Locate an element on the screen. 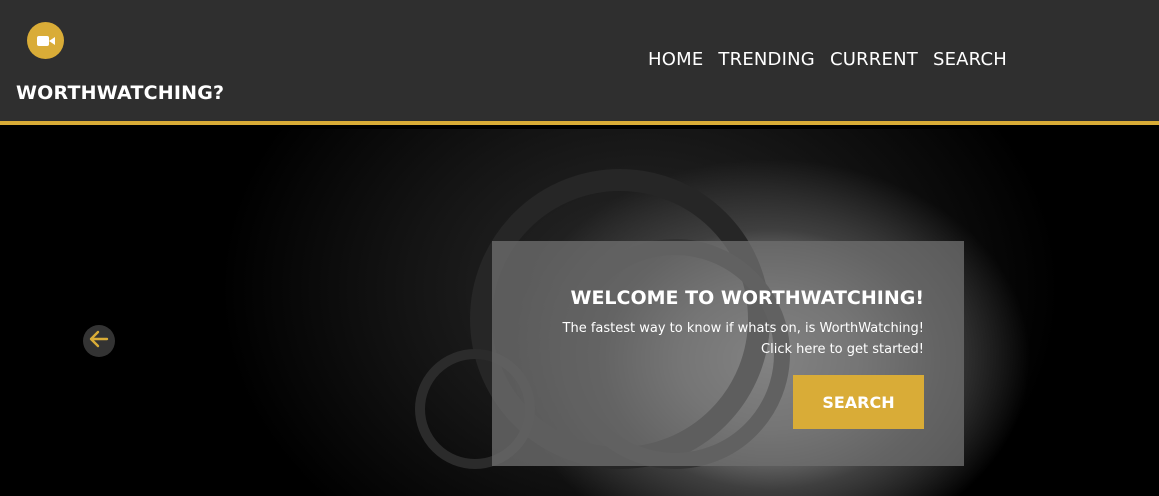 This screenshot has height=496, width=1159. main-nav: HOME TRENDING CURRENT SEARCH is located at coordinates (827, 59).